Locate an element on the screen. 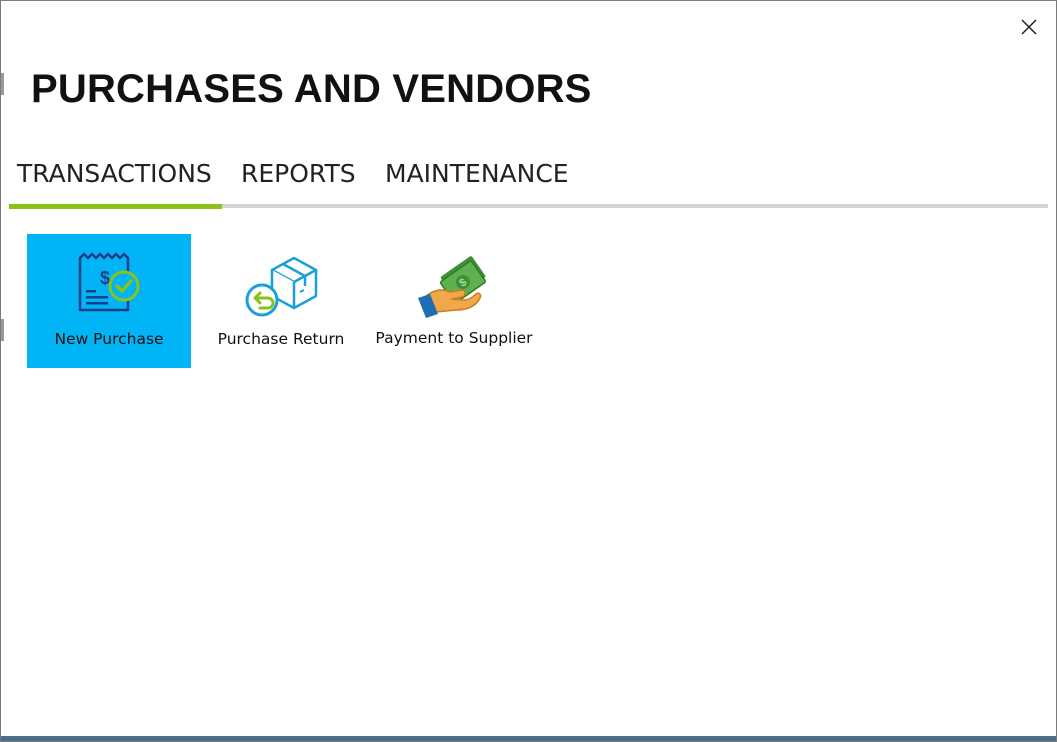  close-button is located at coordinates (1029, 27).